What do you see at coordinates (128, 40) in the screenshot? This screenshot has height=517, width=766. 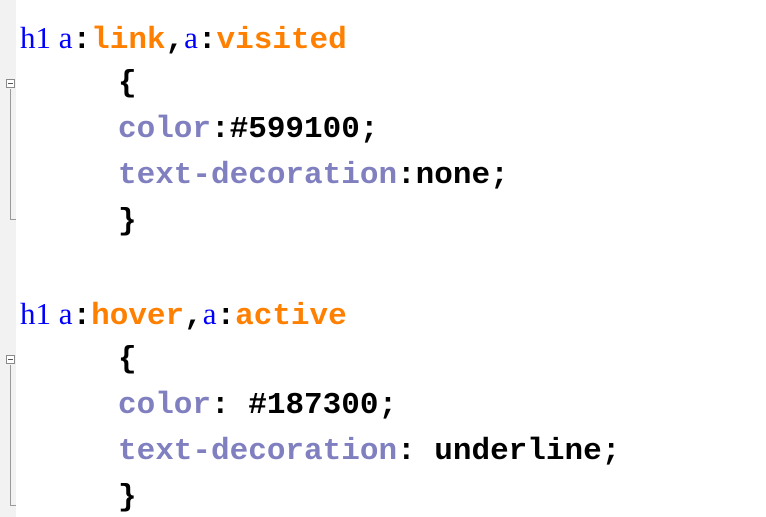 I see `pseudo-class: link` at bounding box center [128, 40].